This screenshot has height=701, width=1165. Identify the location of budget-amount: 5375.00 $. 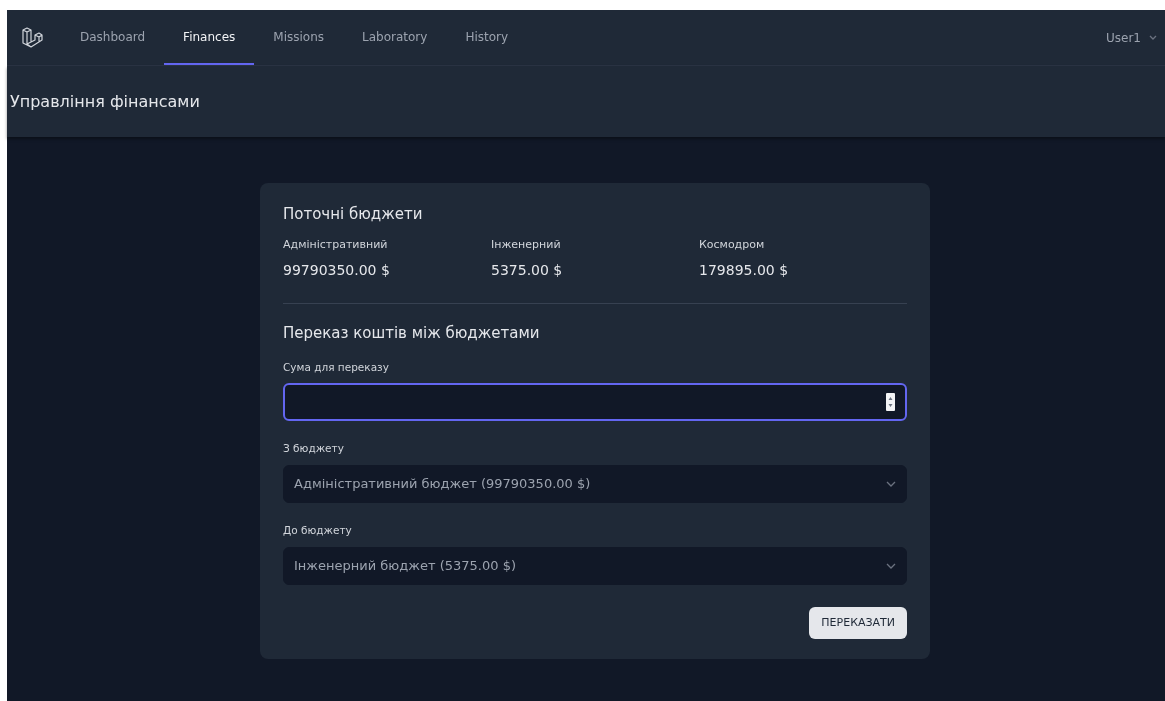
(527, 270).